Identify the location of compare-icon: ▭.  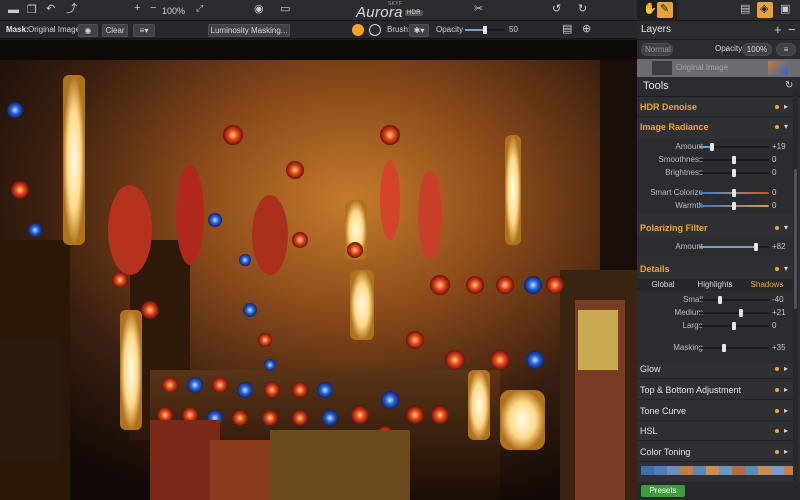
(285, 9).